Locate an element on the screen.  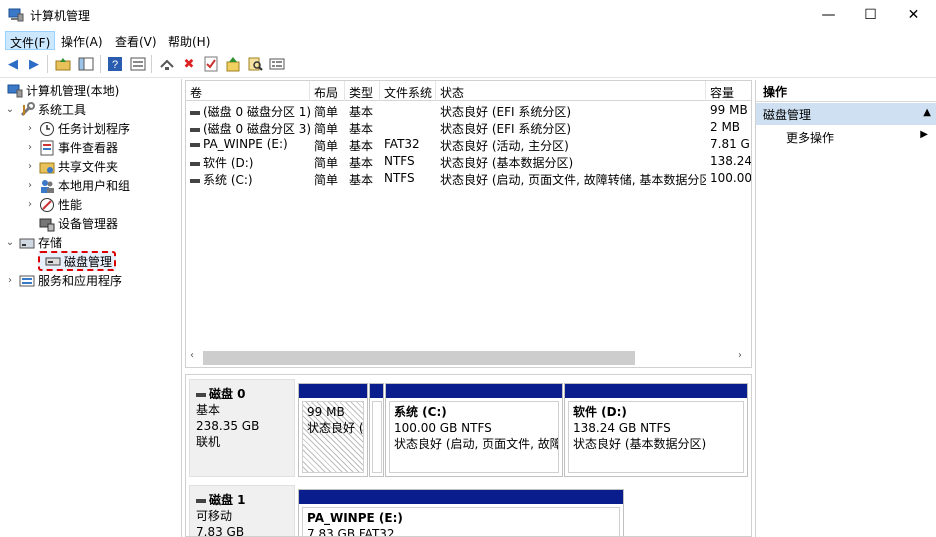
scrollbar-thumb is located at coordinates (419, 358).